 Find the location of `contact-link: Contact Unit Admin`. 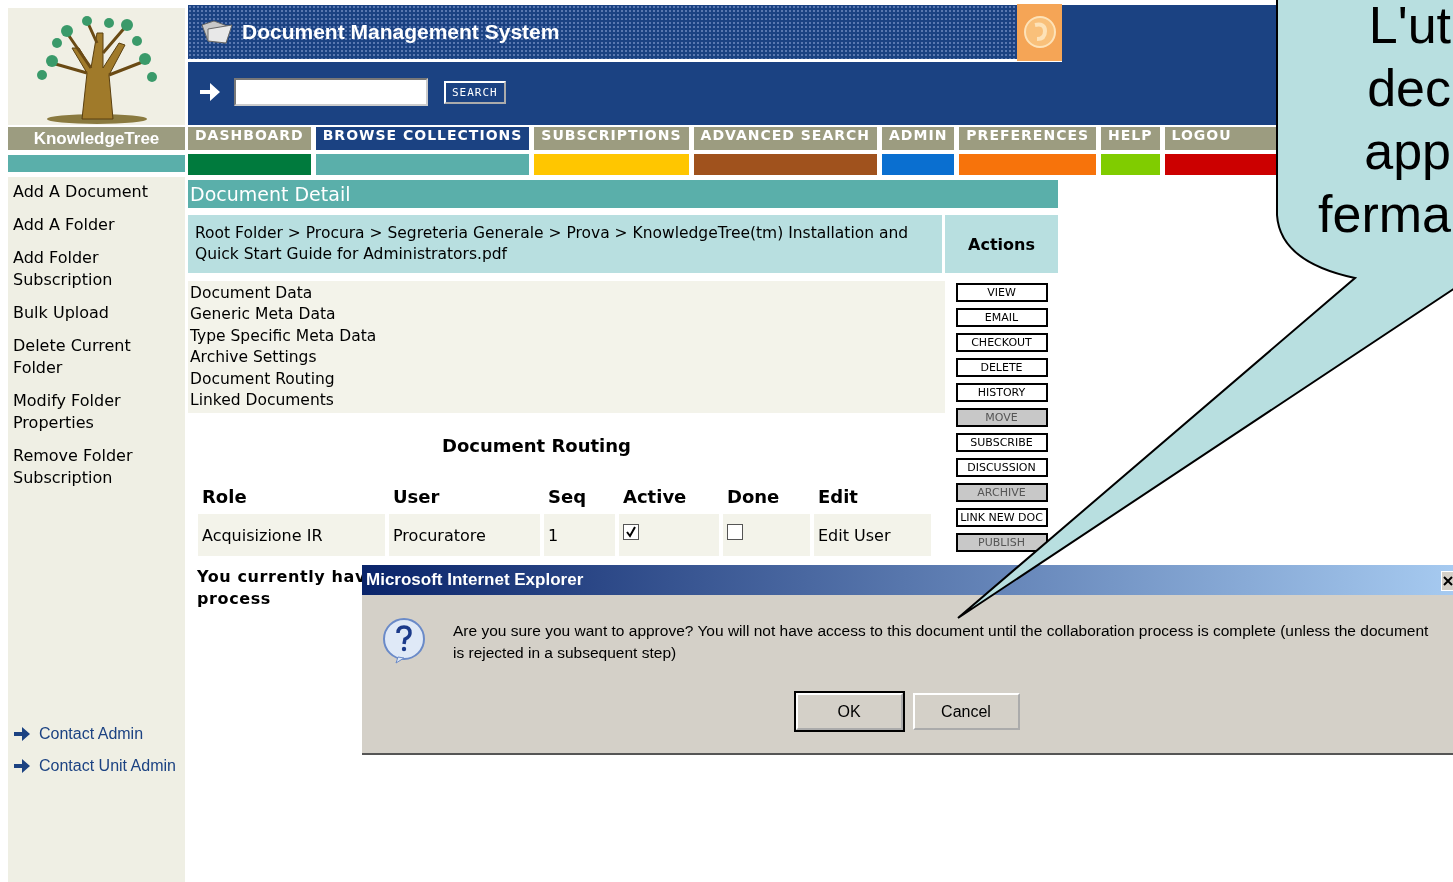

contact-link: Contact Unit Admin is located at coordinates (107, 766).